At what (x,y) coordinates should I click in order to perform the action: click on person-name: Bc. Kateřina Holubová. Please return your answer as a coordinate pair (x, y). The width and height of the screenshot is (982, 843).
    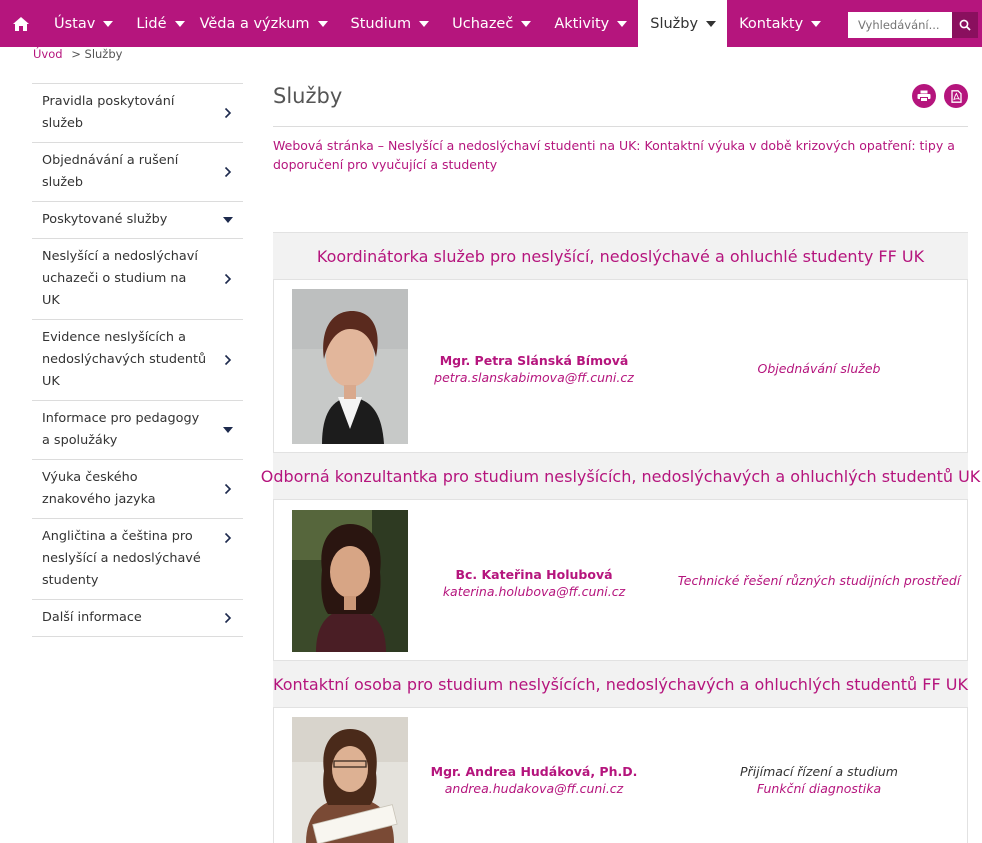
    Looking at the image, I should click on (534, 574).